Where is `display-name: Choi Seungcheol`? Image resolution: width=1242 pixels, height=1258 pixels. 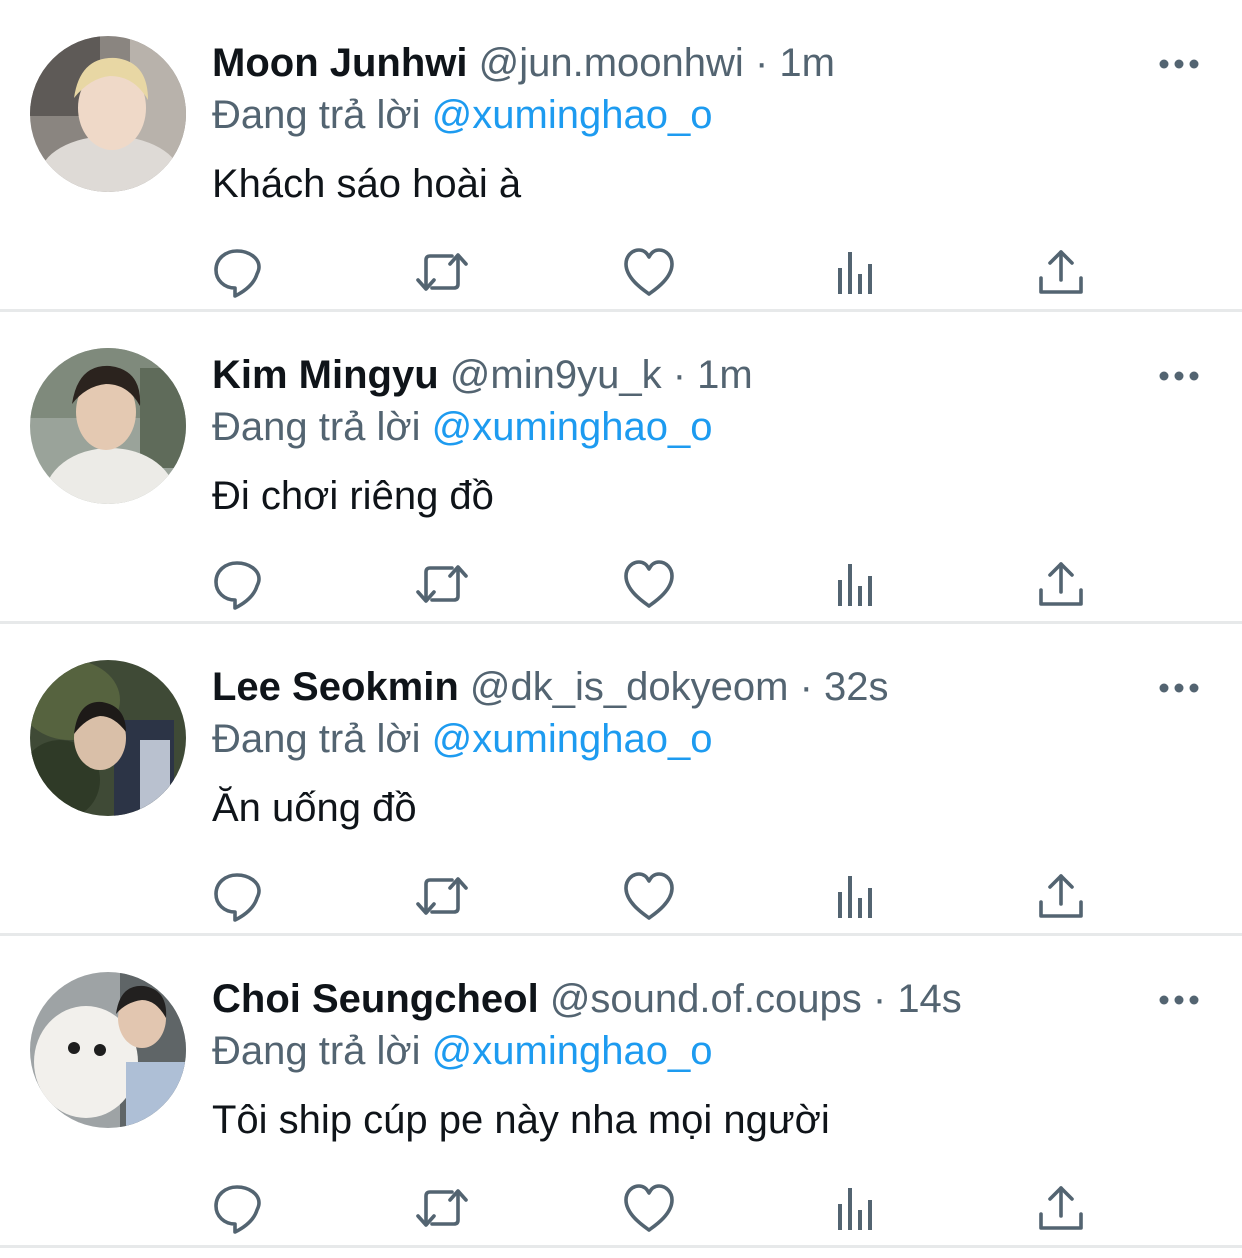 display-name: Choi Seungcheol is located at coordinates (375, 999).